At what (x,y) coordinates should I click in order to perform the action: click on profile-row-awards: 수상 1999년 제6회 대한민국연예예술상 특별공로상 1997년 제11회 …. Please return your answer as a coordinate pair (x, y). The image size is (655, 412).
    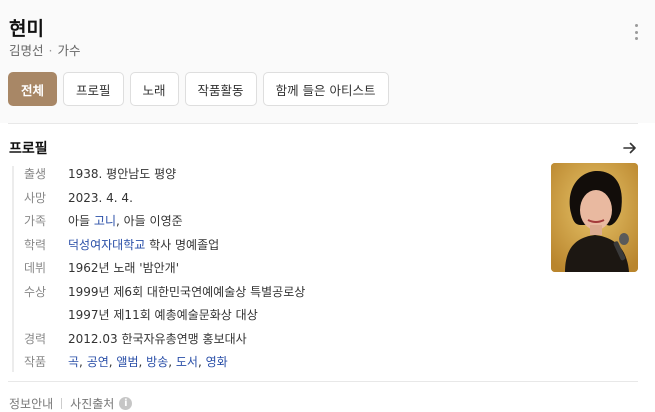
    Looking at the image, I should click on (284, 304).